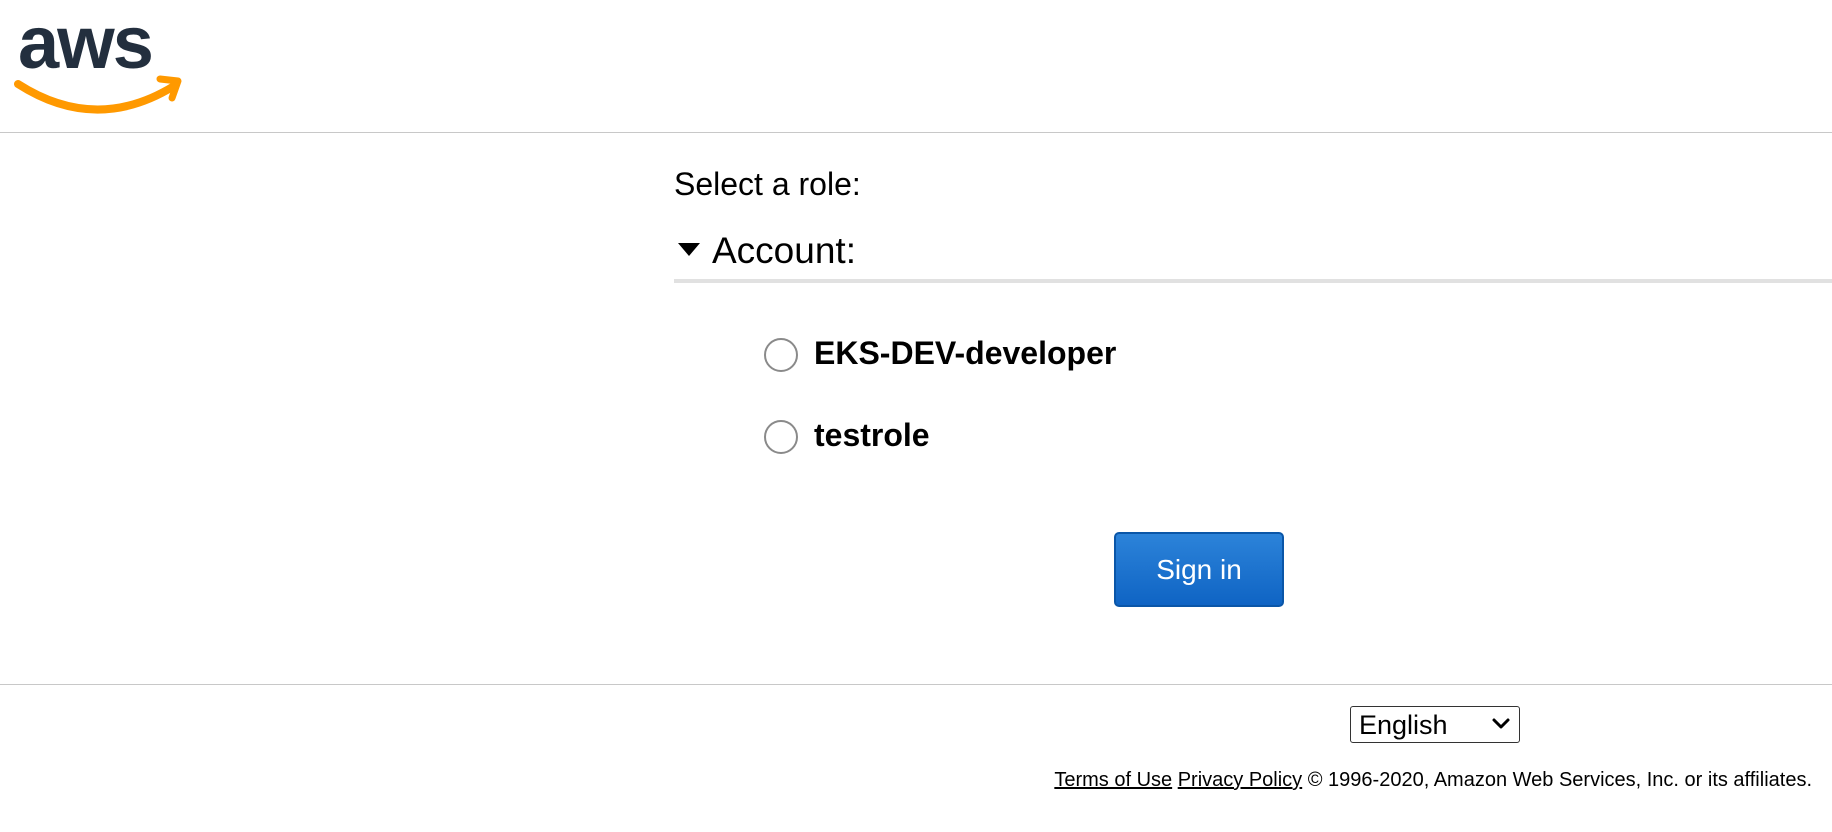 The height and width of the screenshot is (832, 1832). I want to click on role-label: testrole, so click(872, 435).